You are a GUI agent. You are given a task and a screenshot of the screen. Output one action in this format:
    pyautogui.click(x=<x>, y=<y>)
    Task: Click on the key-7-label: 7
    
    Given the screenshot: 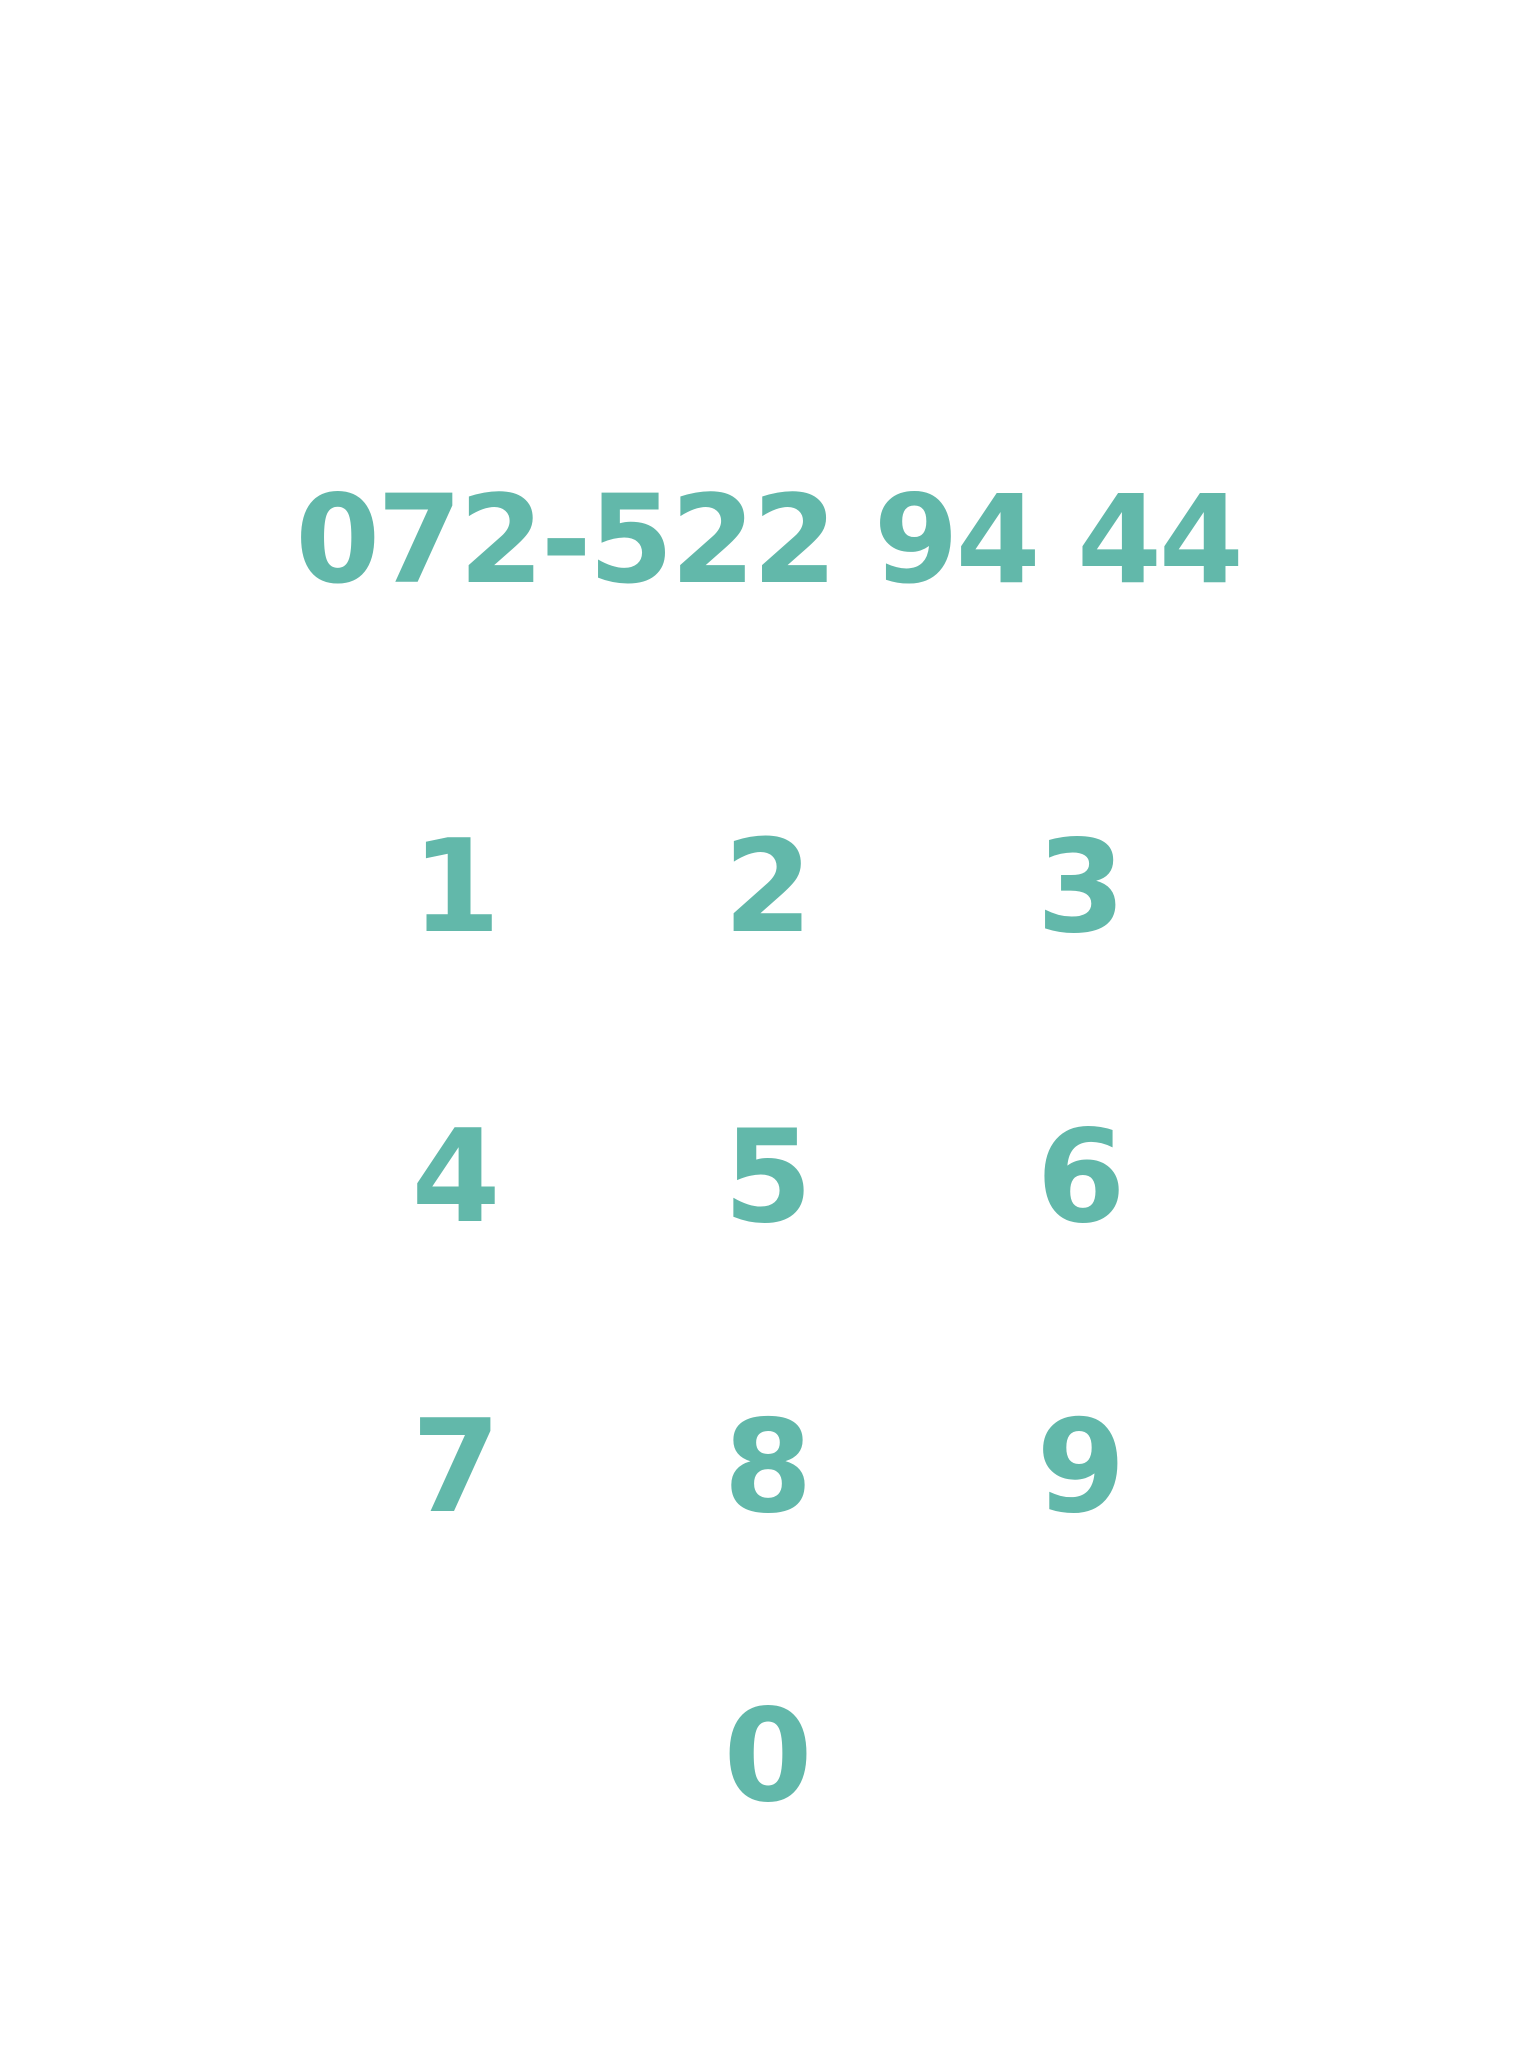 What is the action you would take?
    pyautogui.click(x=456, y=1467)
    